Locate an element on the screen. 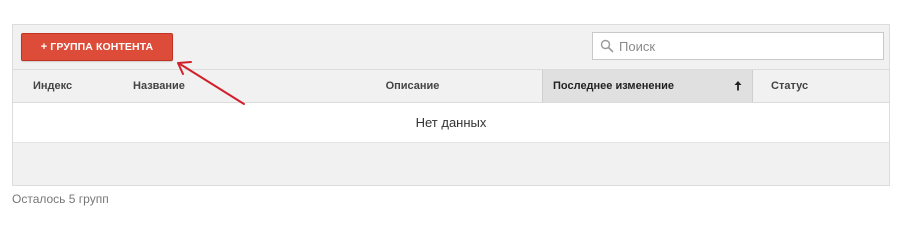 Image resolution: width=900 pixels, height=240 pixels. column-header-last-modified: Последнее изменение is located at coordinates (647, 86).